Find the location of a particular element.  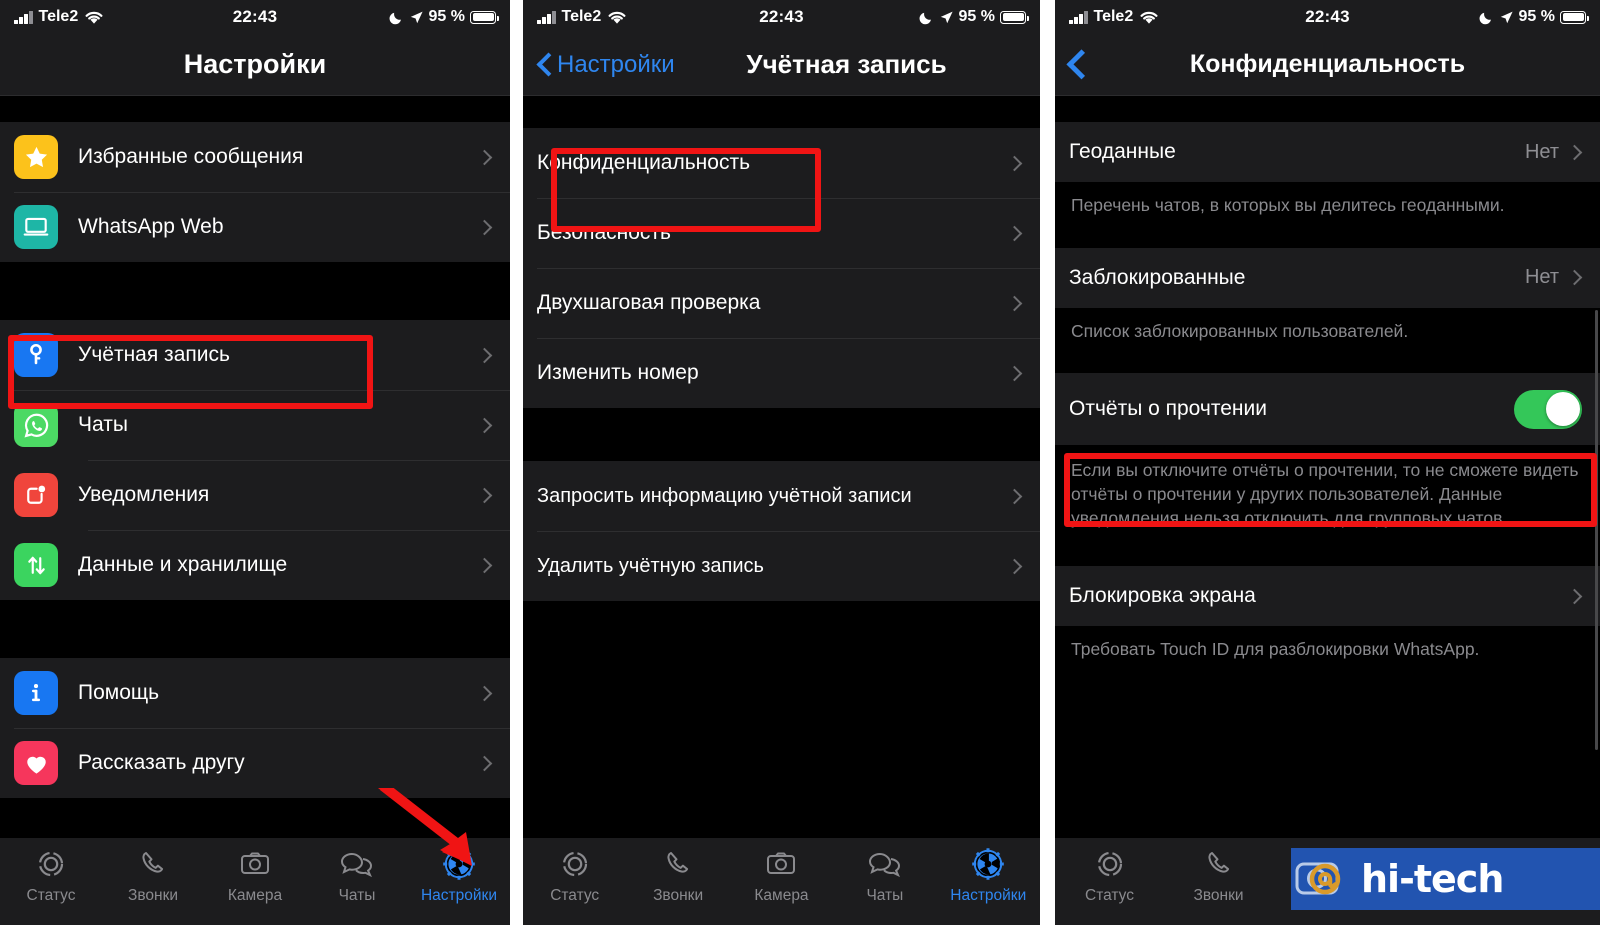

carrier-name: Tele2 is located at coordinates (581, 16).